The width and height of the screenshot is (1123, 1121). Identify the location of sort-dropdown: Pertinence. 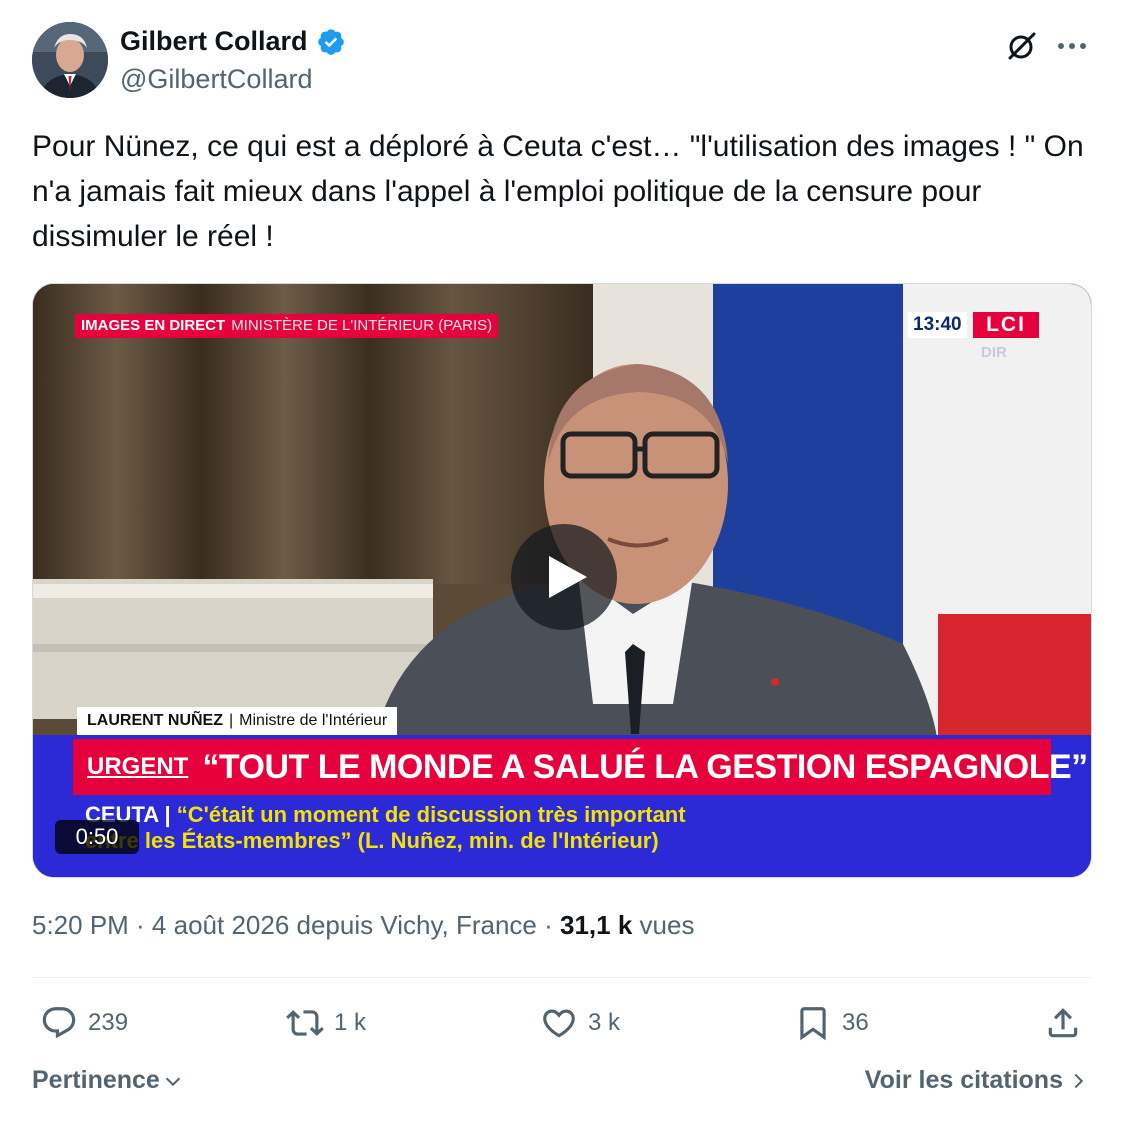
(108, 1080).